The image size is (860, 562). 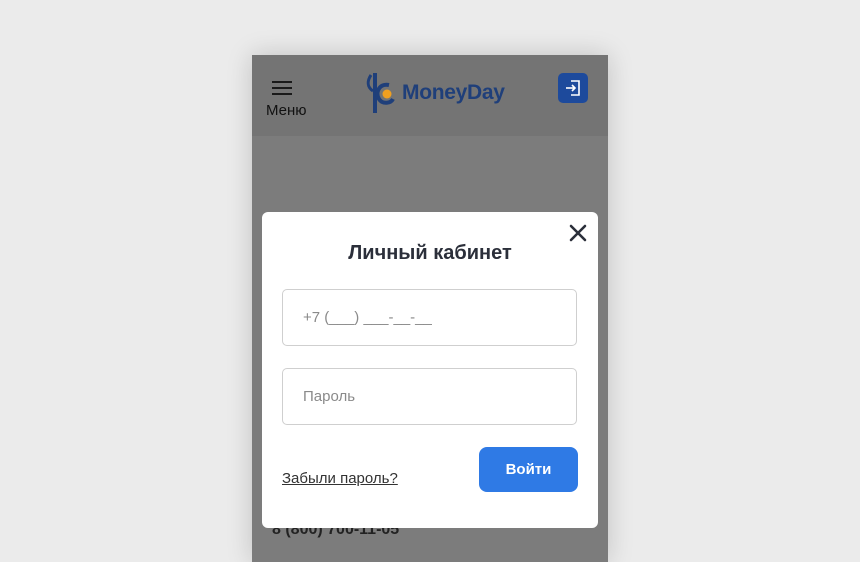 I want to click on login-button, so click(x=573, y=88).